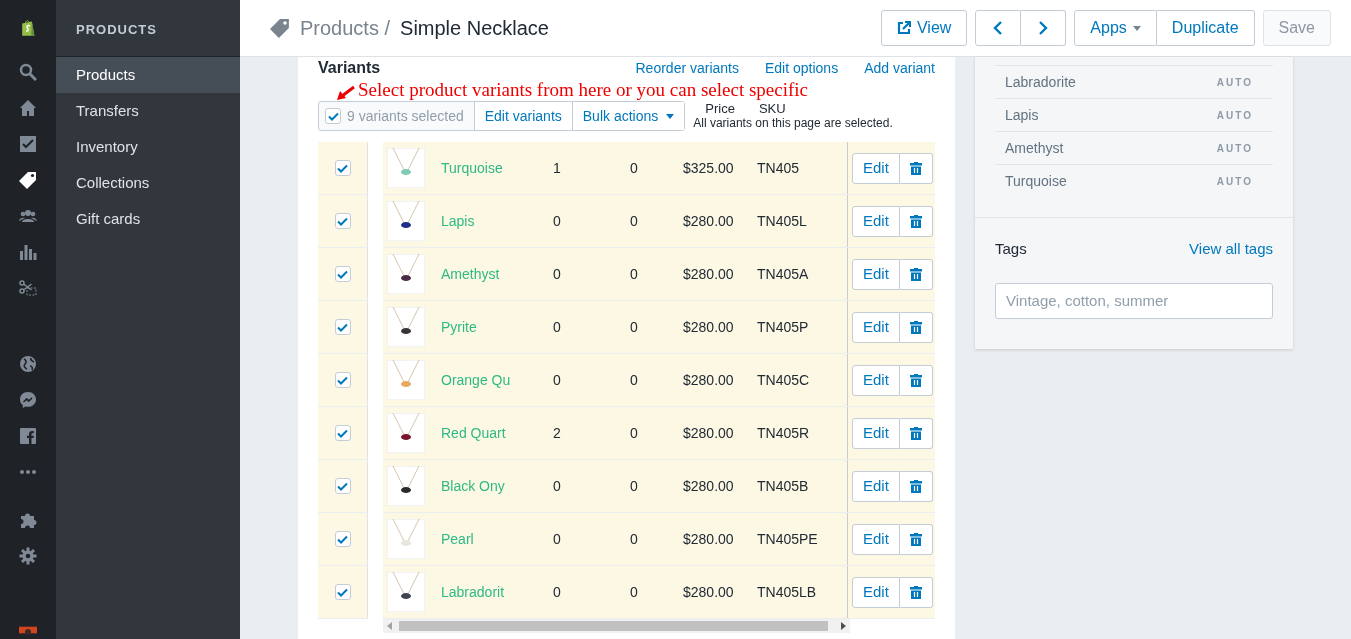 Image resolution: width=1351 pixels, height=639 pixels. What do you see at coordinates (670, 116) in the screenshot?
I see `caret-icon` at bounding box center [670, 116].